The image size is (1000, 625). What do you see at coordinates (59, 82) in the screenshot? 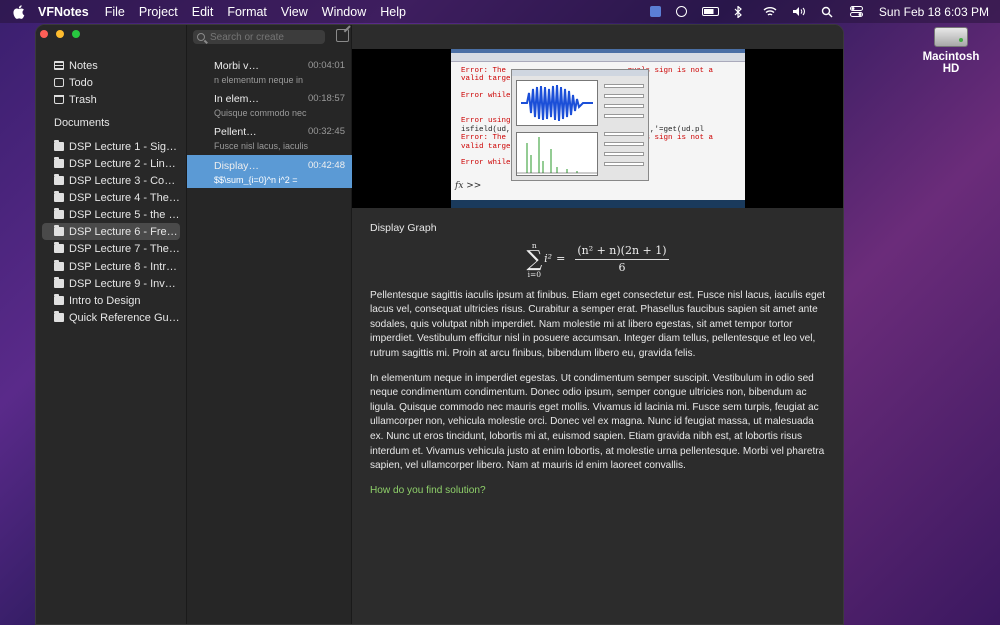
I see `todo-icon` at bounding box center [59, 82].